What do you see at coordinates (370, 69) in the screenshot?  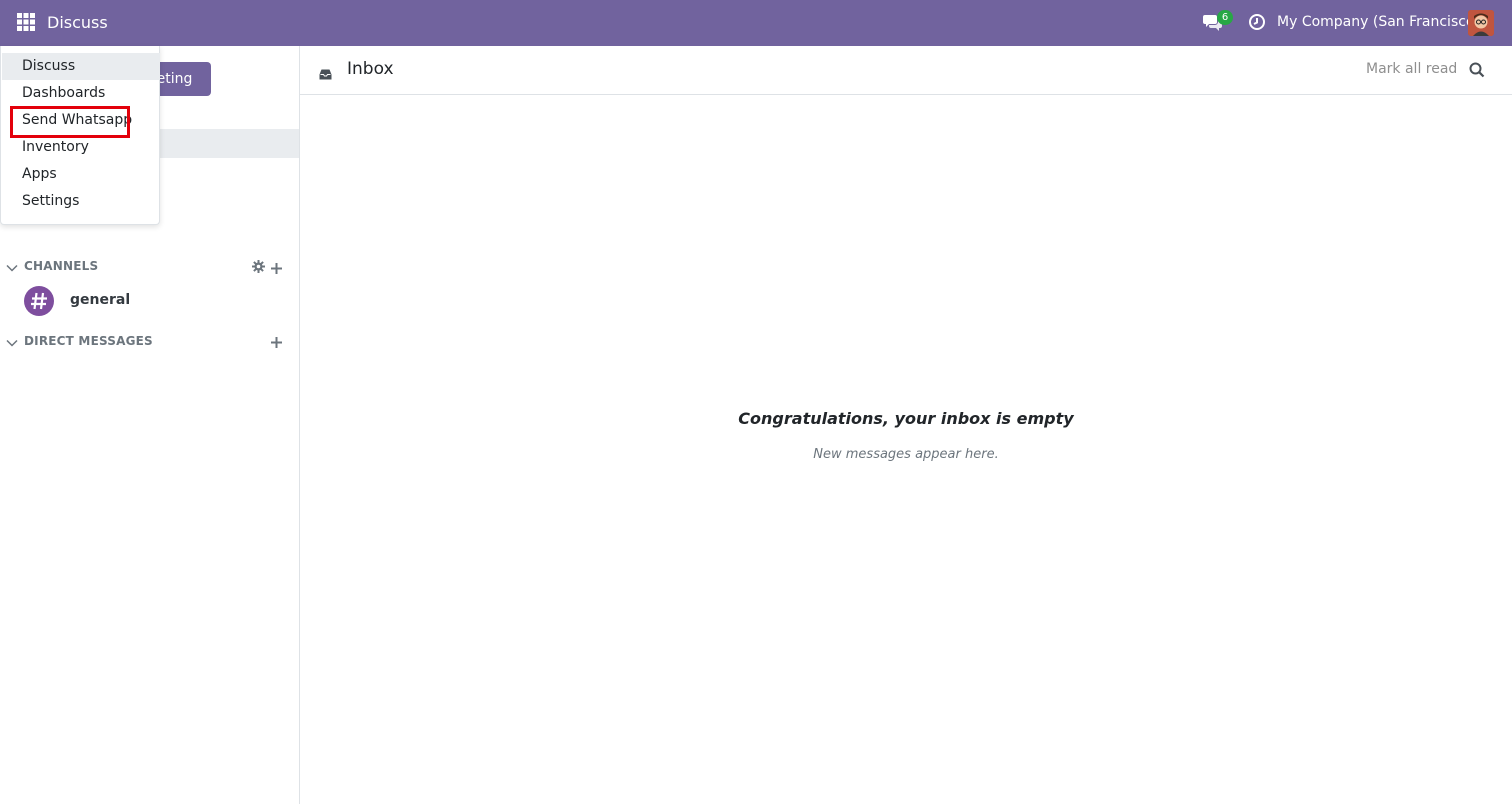 I see `page-title: Inbox` at bounding box center [370, 69].